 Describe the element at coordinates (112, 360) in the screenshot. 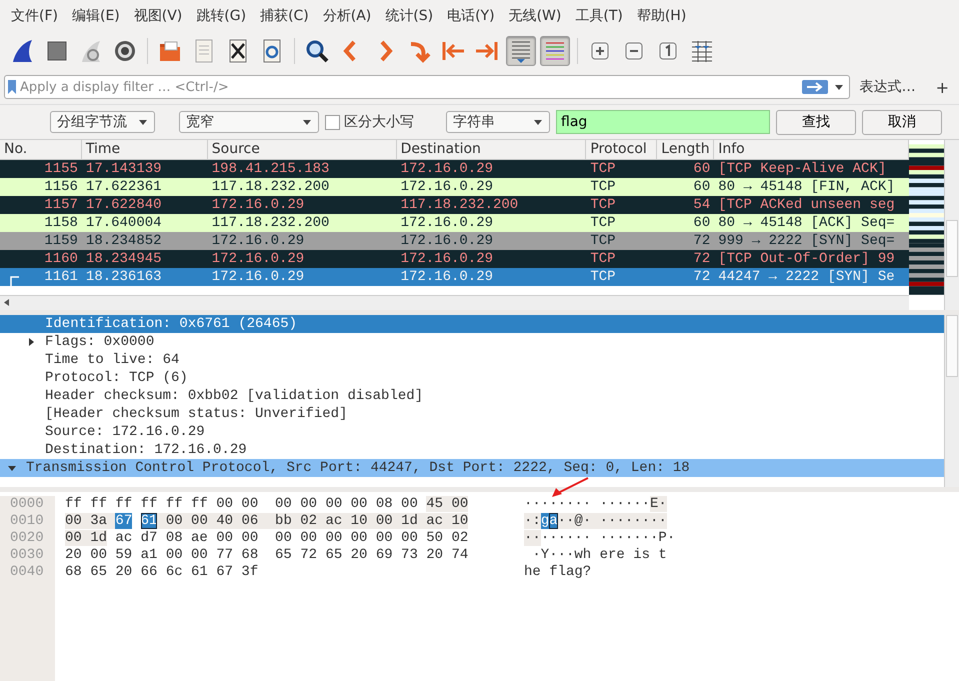

I see `tree-item: Time to live: 64` at that location.